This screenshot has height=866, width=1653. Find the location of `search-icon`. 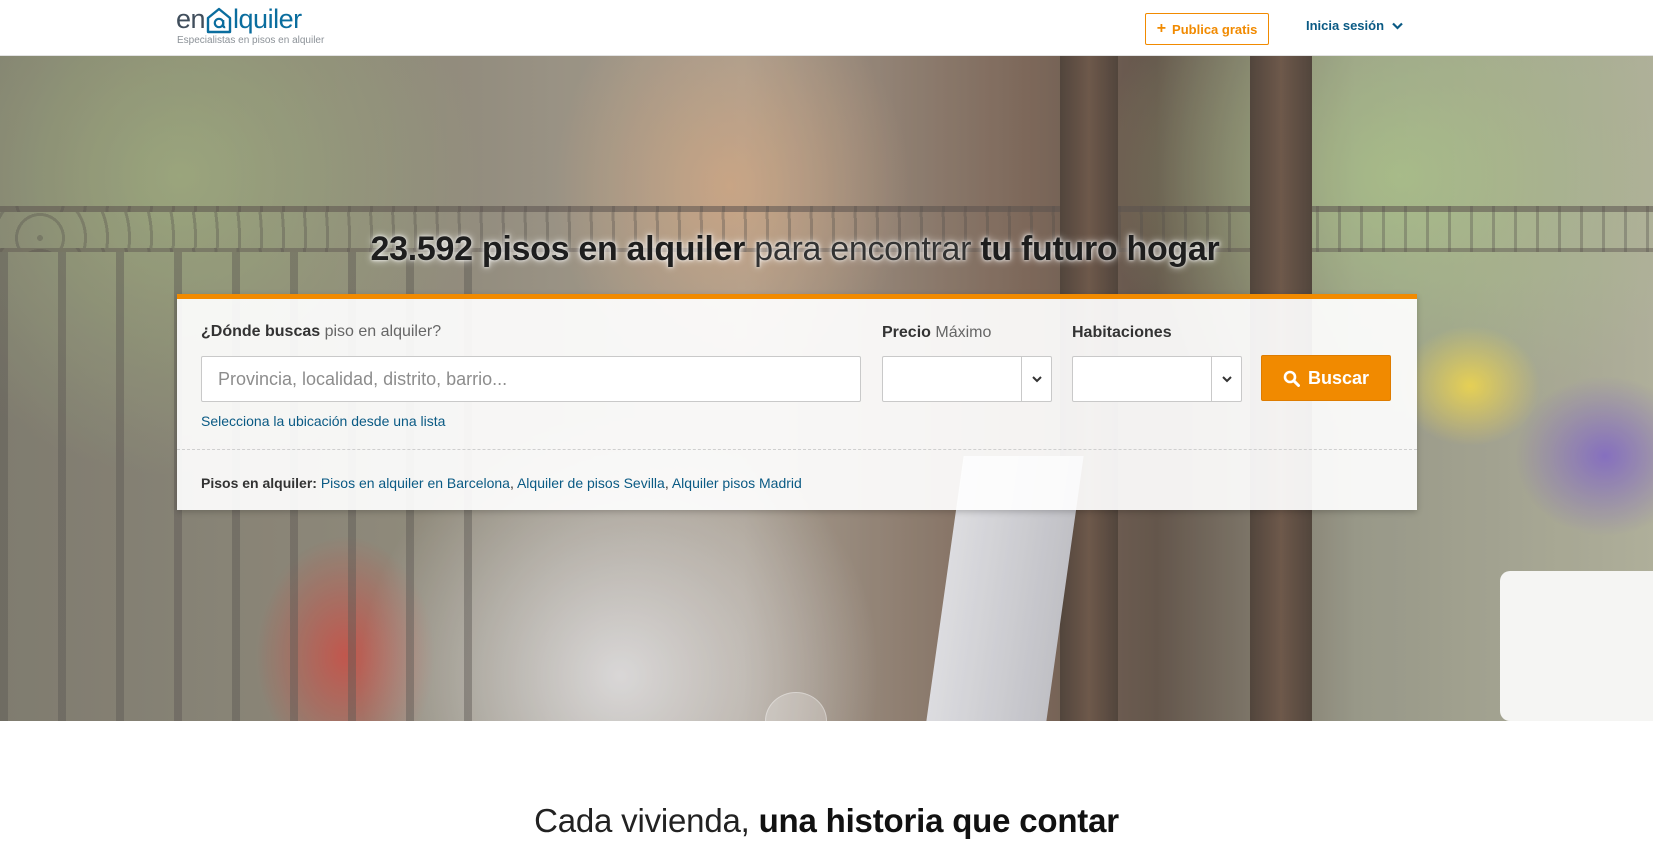

search-icon is located at coordinates (1291, 378).